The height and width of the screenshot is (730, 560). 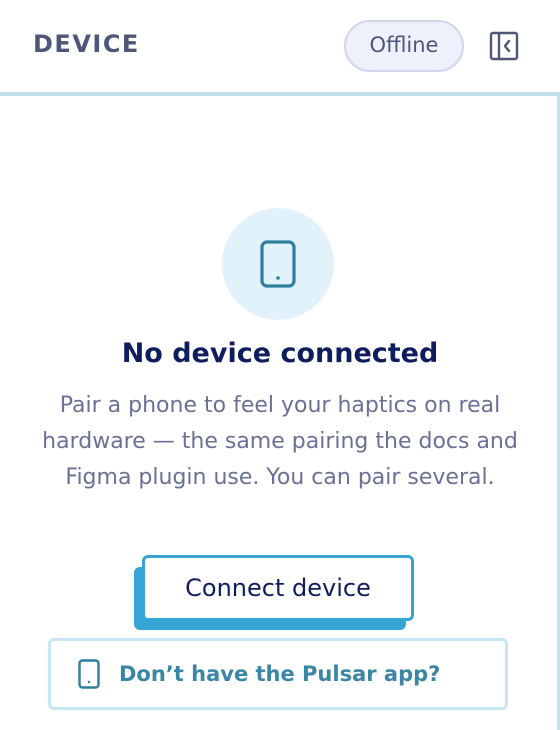 I want to click on header-divider, so click(x=280, y=94).